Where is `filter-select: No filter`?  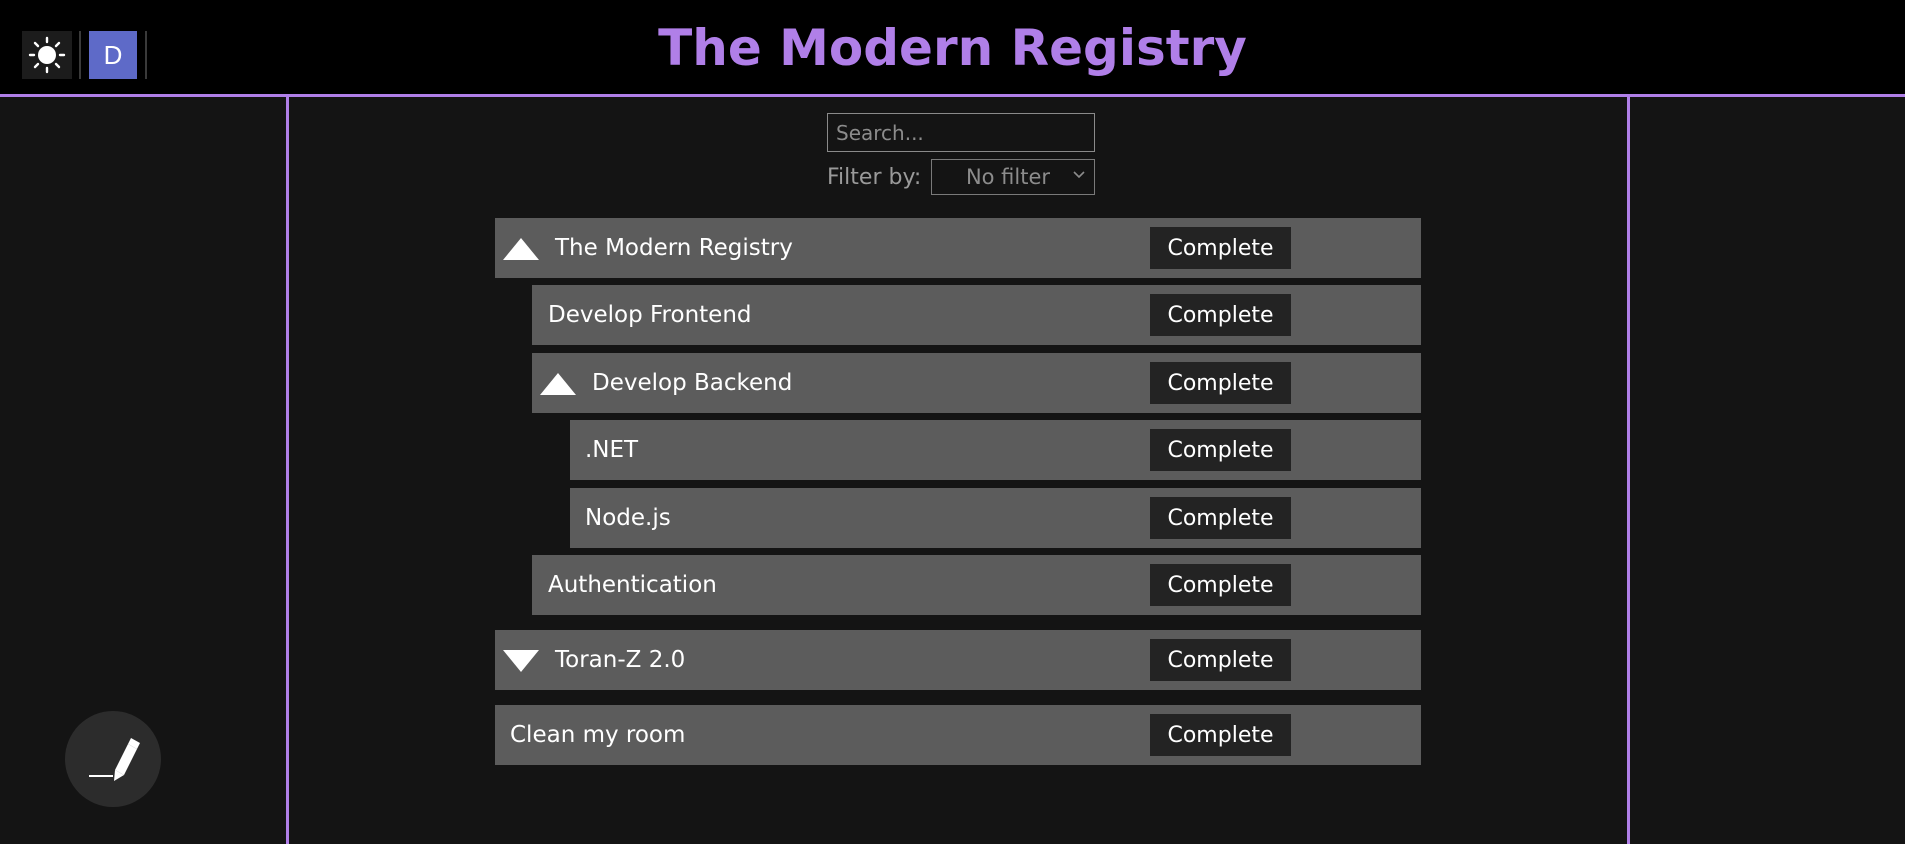 filter-select: No filter is located at coordinates (1013, 177).